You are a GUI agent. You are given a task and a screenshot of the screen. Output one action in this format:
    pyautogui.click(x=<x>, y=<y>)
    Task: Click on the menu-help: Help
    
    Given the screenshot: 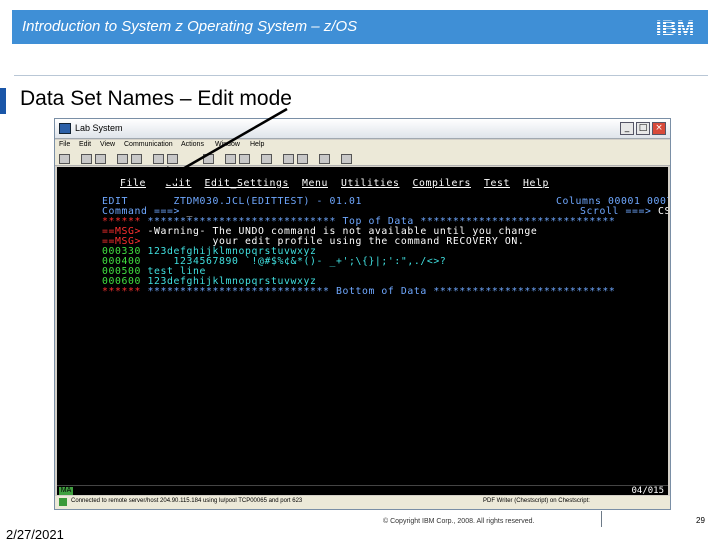 What is the action you would take?
    pyautogui.click(x=257, y=144)
    